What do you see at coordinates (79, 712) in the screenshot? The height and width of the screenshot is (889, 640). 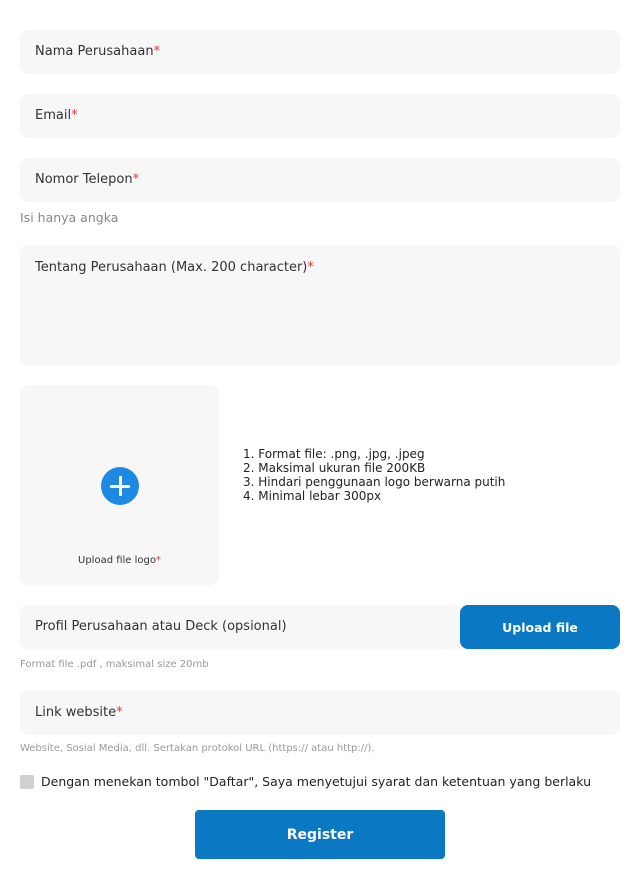 I see `website-link-label: Link website*` at bounding box center [79, 712].